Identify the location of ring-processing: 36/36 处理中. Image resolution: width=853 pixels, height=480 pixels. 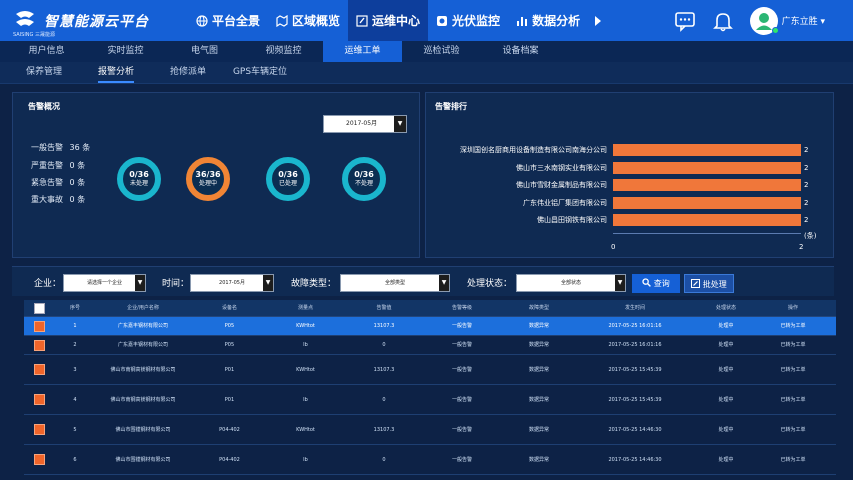
(208, 179).